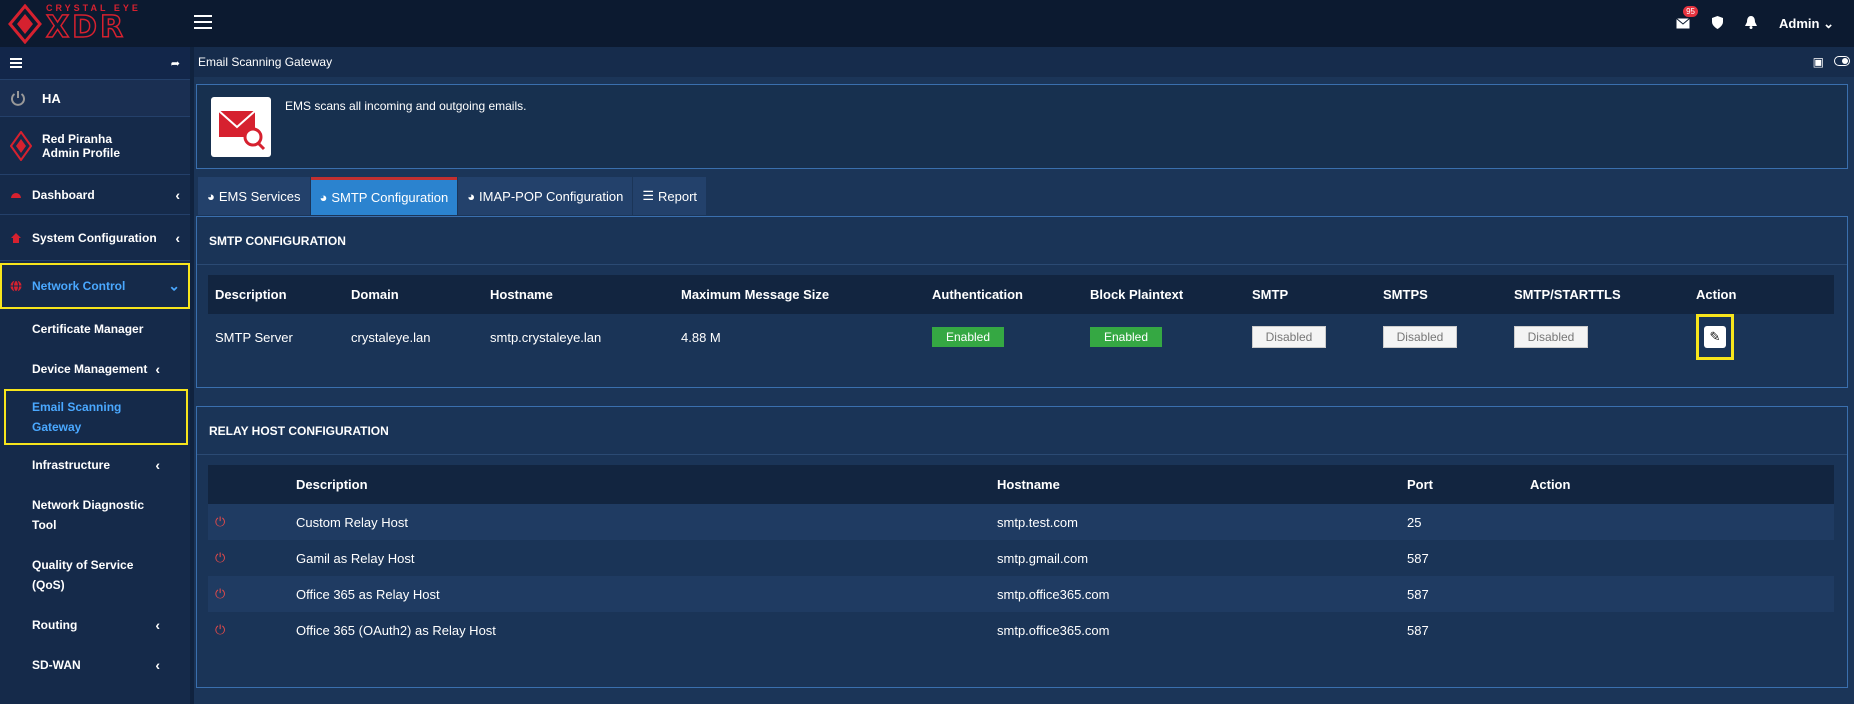 This screenshot has height=704, width=1854. What do you see at coordinates (545, 196) in the screenshot?
I see `tab-imap-pop-configuration: ◕ IMAP-POP Configuration` at bounding box center [545, 196].